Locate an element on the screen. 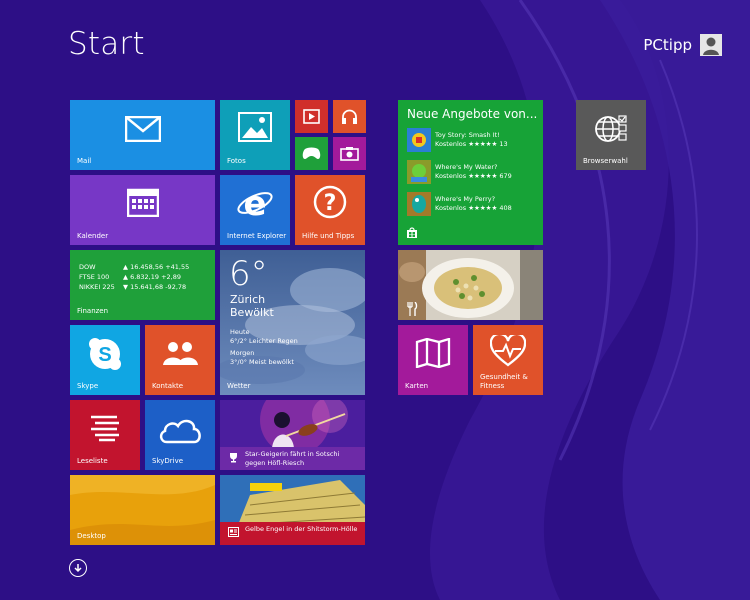 The height and width of the screenshot is (600, 750). contacts-icon is located at coordinates (180, 353).